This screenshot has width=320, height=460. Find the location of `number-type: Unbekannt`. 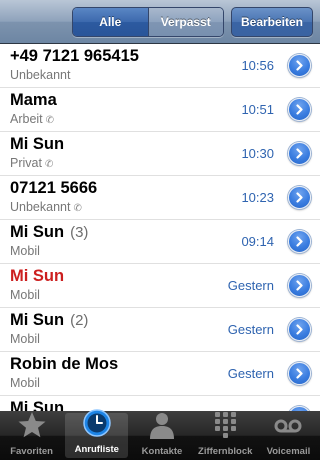

number-type: Unbekannt is located at coordinates (40, 75).